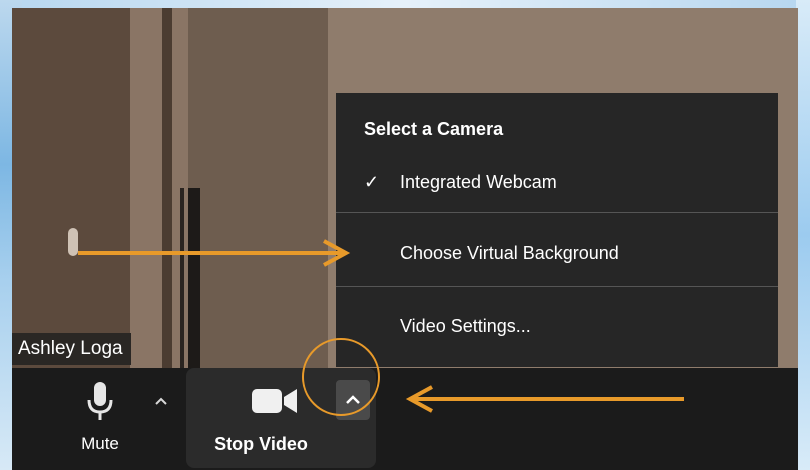  Describe the element at coordinates (434, 129) in the screenshot. I see `camera-menu-header: Select a Camera` at that location.